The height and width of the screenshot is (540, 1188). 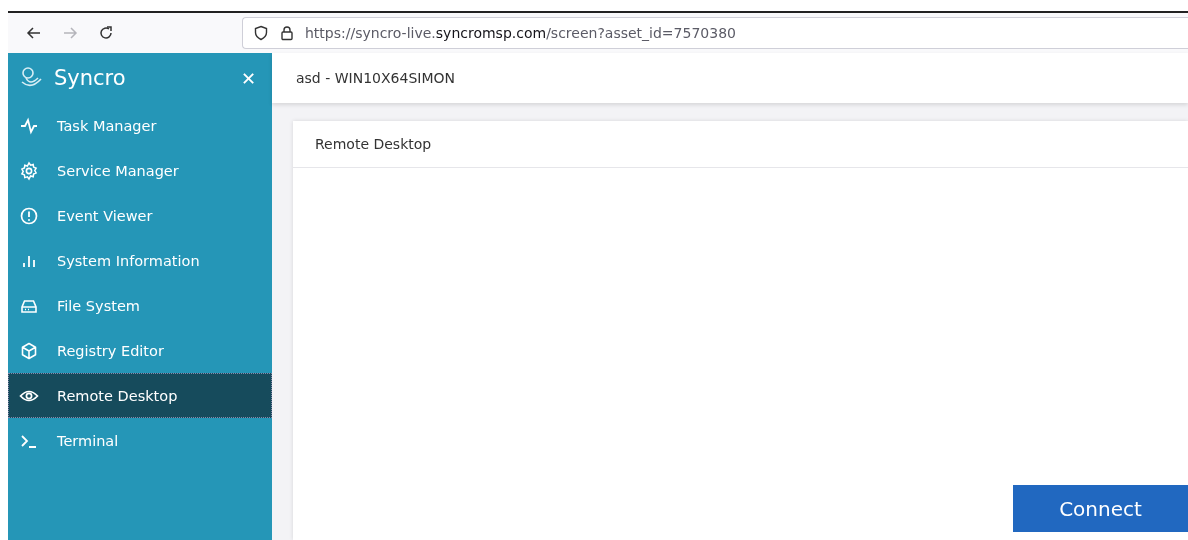 What do you see at coordinates (29, 350) in the screenshot?
I see `cube-icon` at bounding box center [29, 350].